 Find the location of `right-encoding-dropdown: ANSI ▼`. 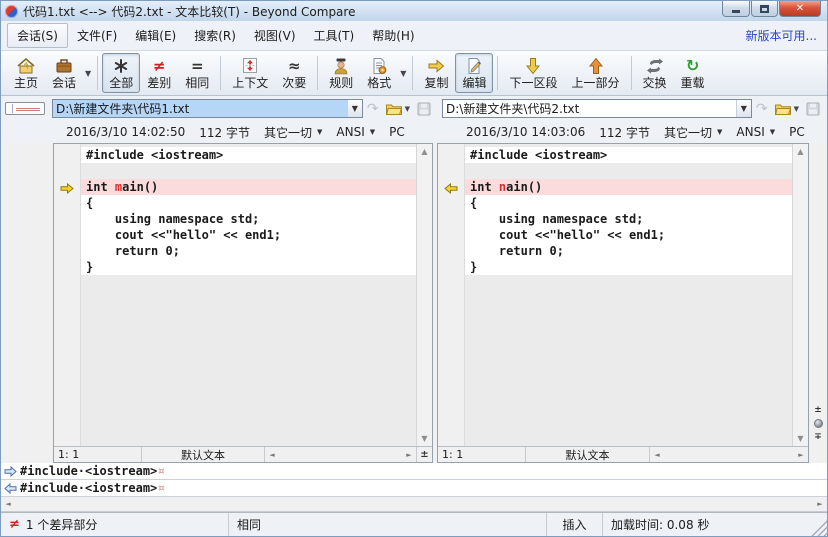

right-encoding-dropdown: ANSI ▼ is located at coordinates (755, 132).